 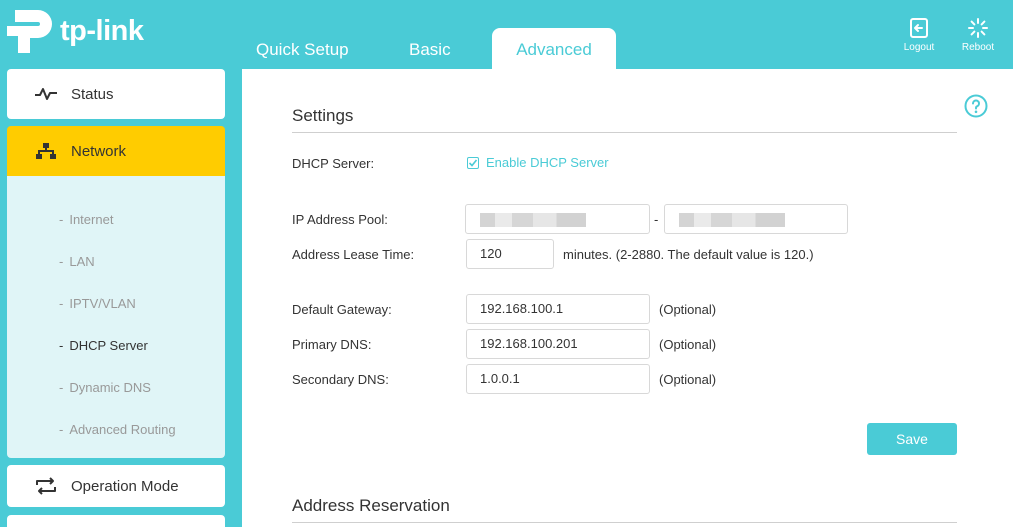 I want to click on primary-dns-label: Primary DNS:, so click(x=332, y=344).